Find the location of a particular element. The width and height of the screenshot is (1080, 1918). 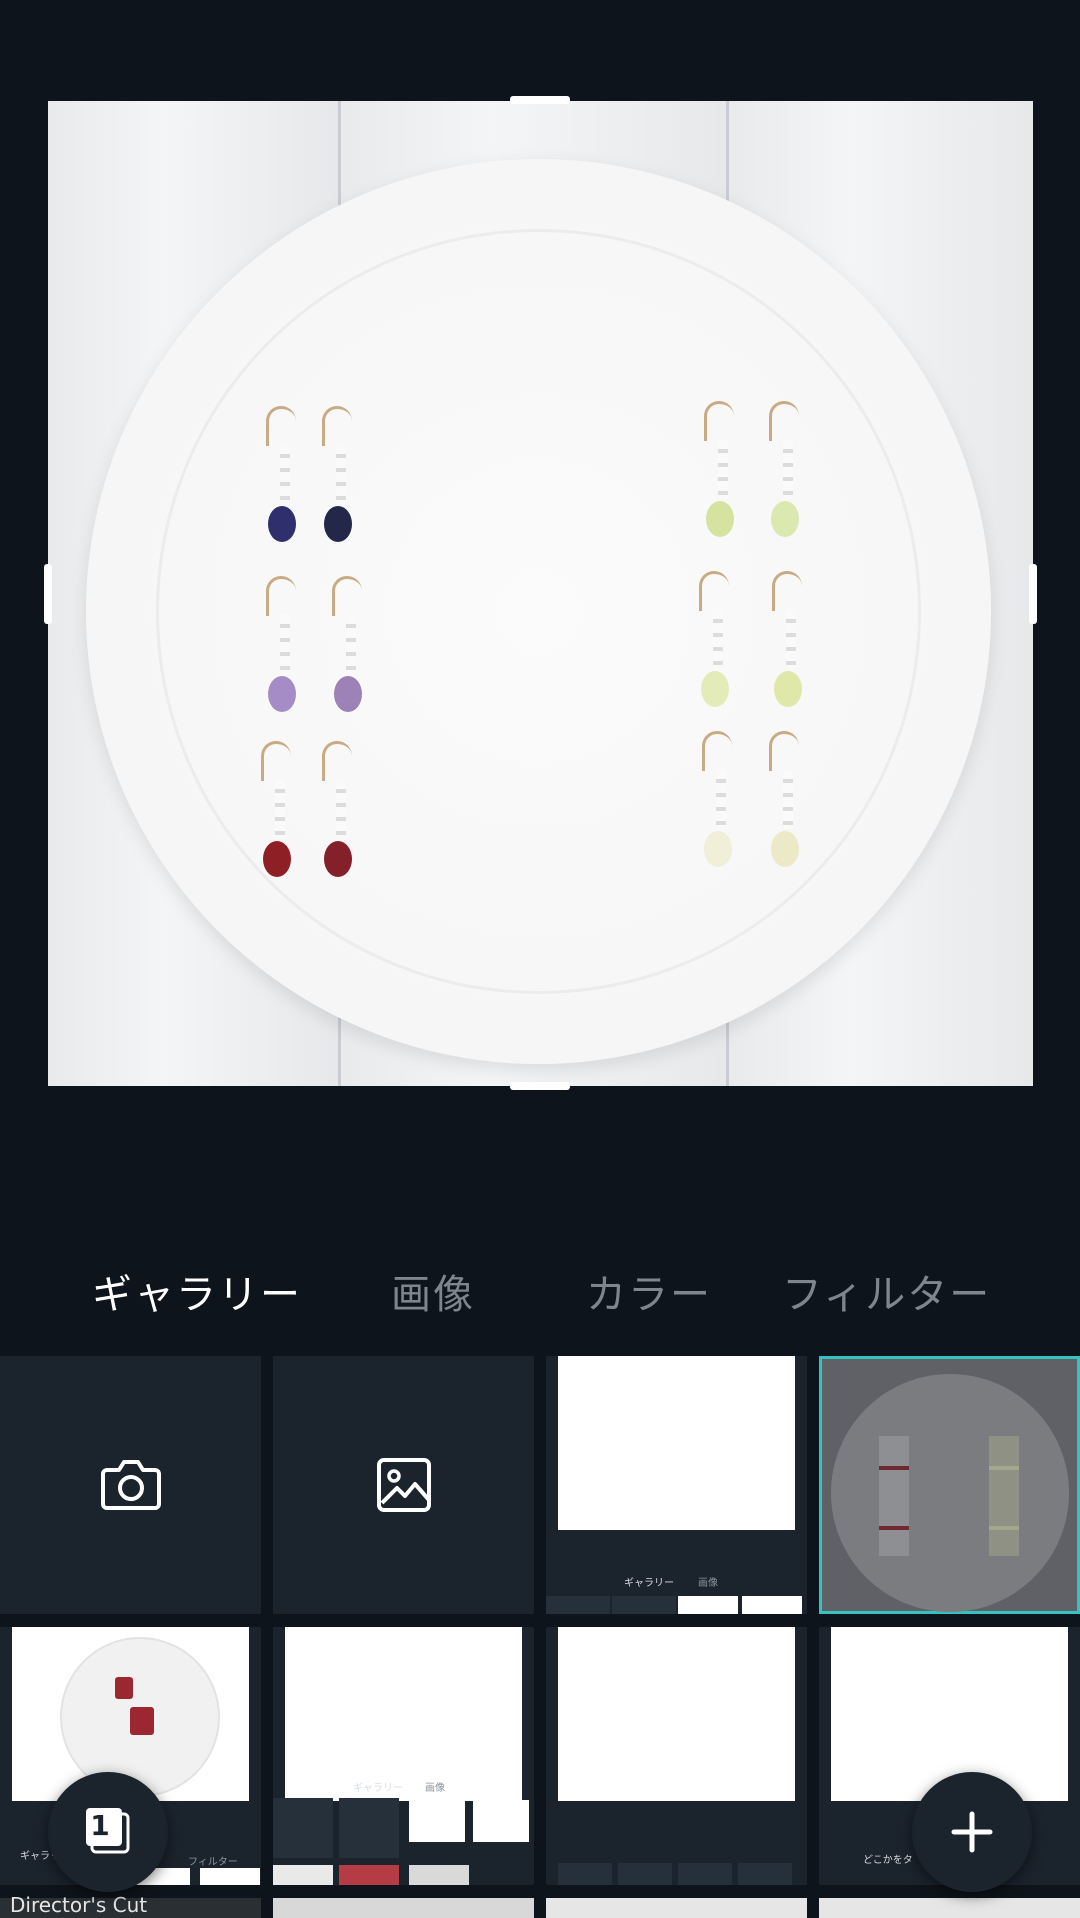

tab-image: 画像 is located at coordinates (433, 1291).